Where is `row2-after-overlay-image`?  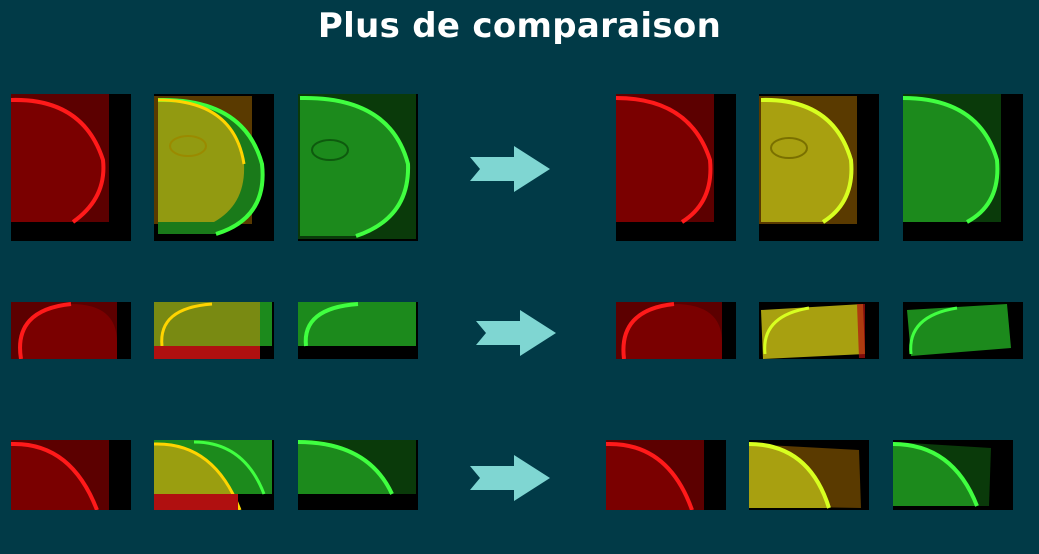
row2-after-overlay-image is located at coordinates (819, 330).